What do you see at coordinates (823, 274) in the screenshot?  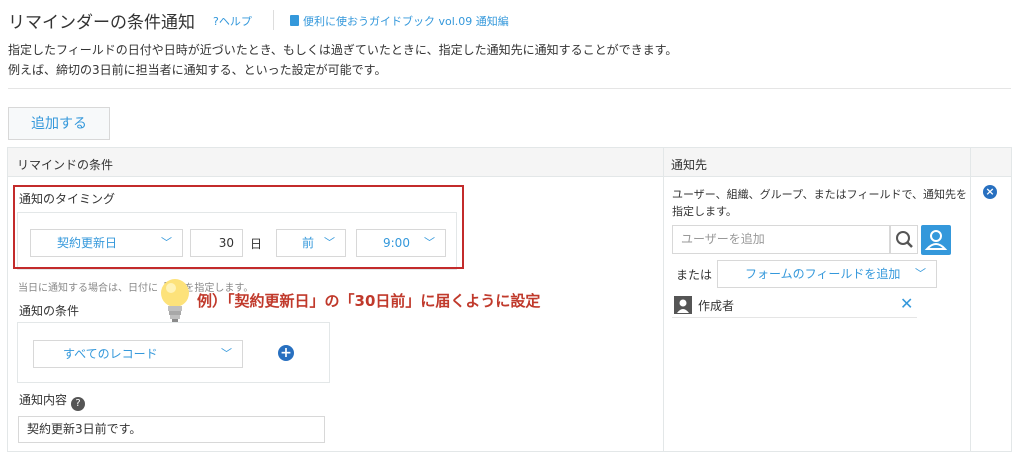 I see `field-add-label: フォームのフィールドを追加` at bounding box center [823, 274].